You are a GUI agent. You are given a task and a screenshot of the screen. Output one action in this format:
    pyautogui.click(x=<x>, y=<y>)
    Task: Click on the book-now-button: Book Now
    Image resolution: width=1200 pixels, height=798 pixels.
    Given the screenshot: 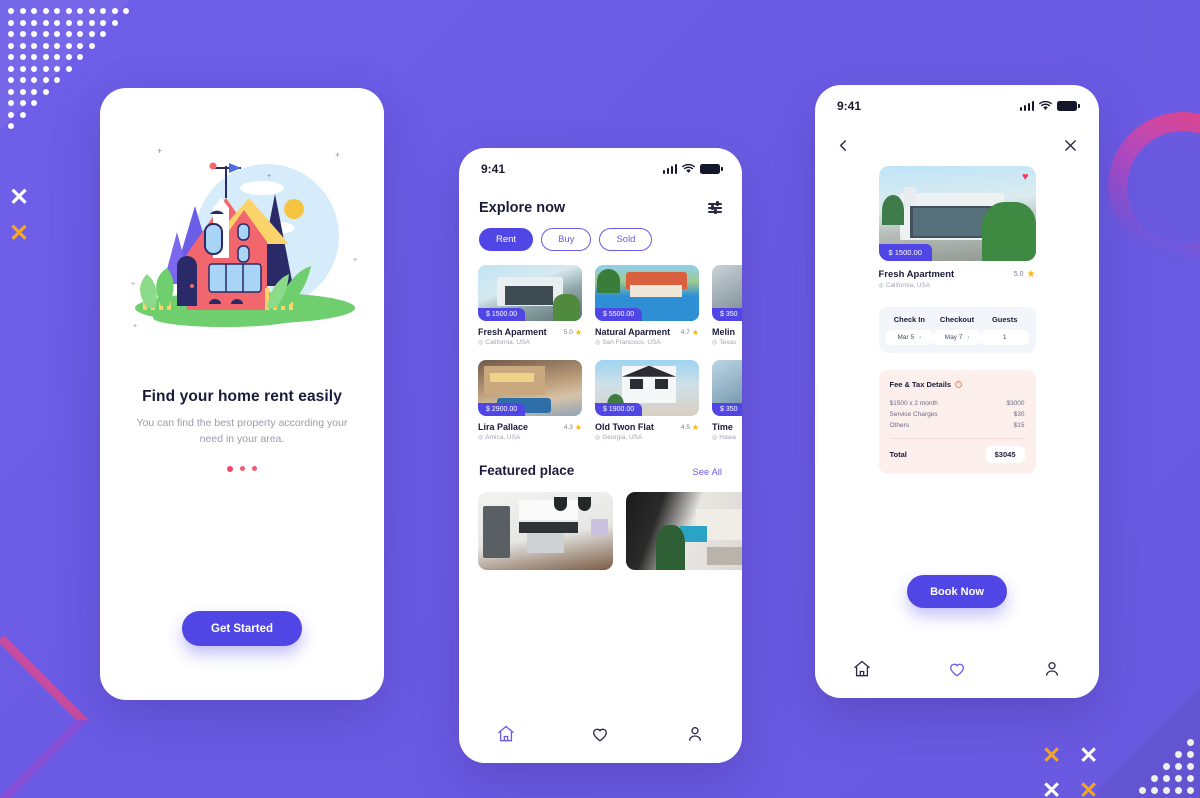 What is the action you would take?
    pyautogui.click(x=957, y=591)
    